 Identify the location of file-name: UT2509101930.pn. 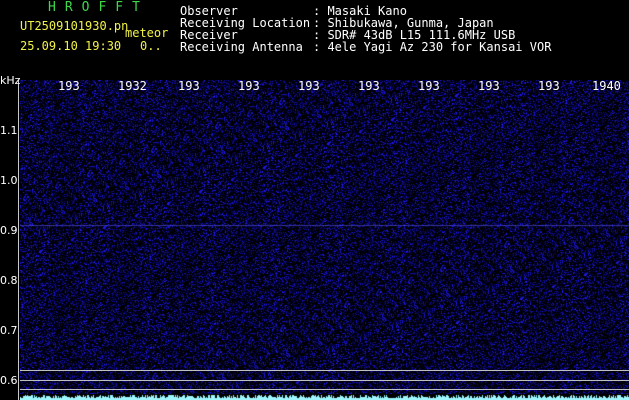
(74, 26).